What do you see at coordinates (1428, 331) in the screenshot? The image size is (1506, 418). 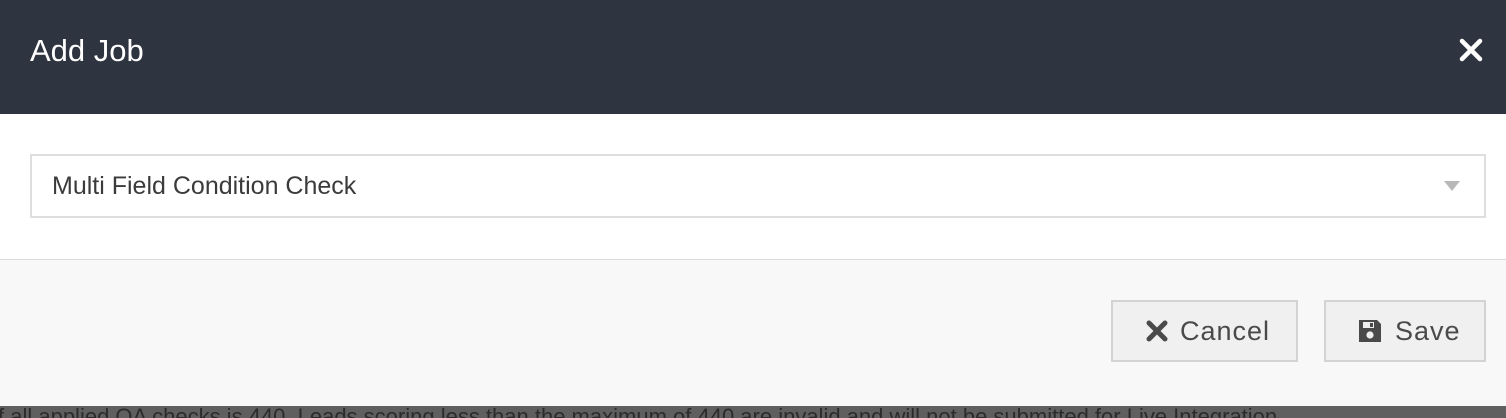 I see `save-button-label: Save` at bounding box center [1428, 331].